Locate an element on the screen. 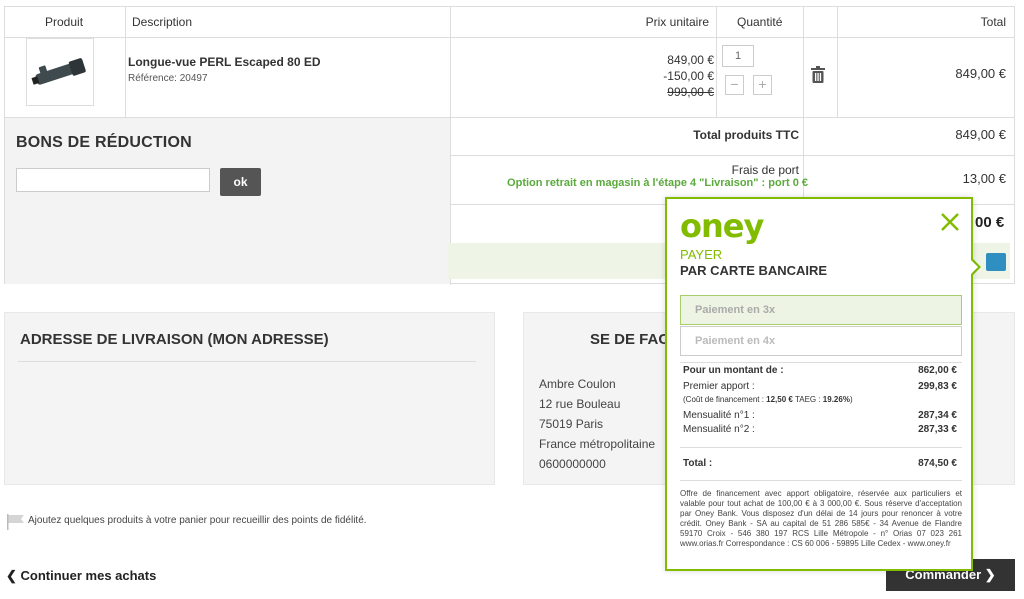 This screenshot has width=1024, height=599. continue-shopping-link: ❮ Continuer mes achats is located at coordinates (81, 576).